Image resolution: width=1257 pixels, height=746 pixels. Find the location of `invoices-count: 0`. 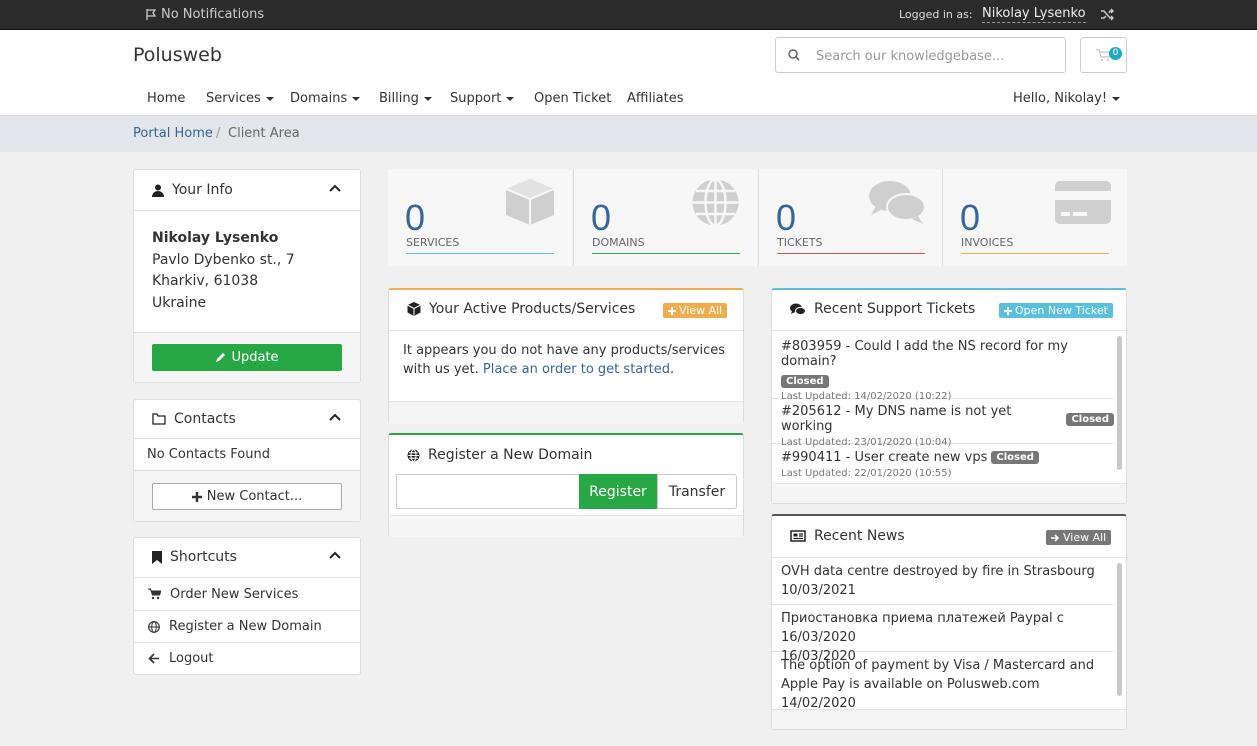

invoices-count: 0 is located at coordinates (970, 217).